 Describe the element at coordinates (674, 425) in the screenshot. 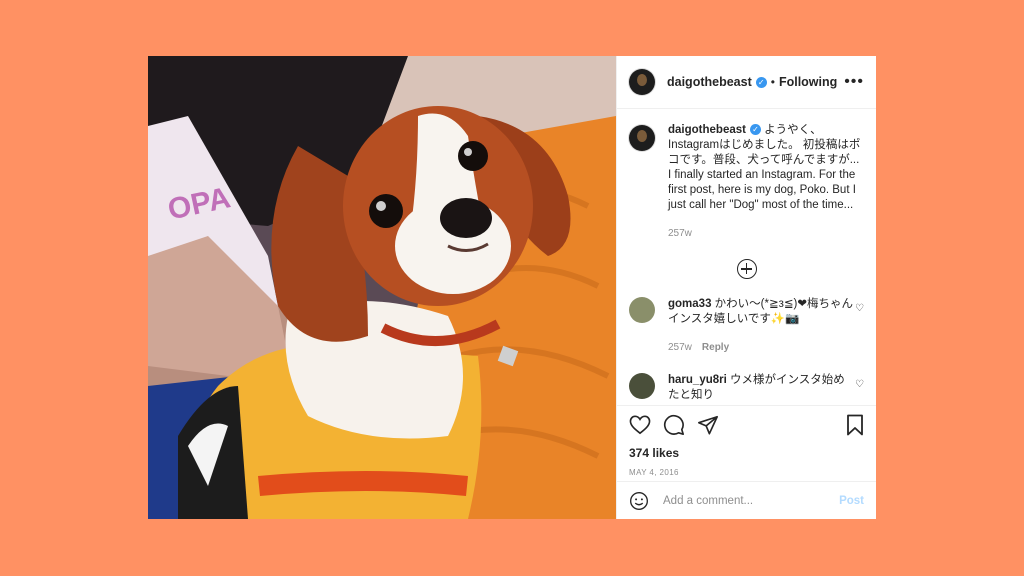

I see `comment-bubble-icon` at that location.